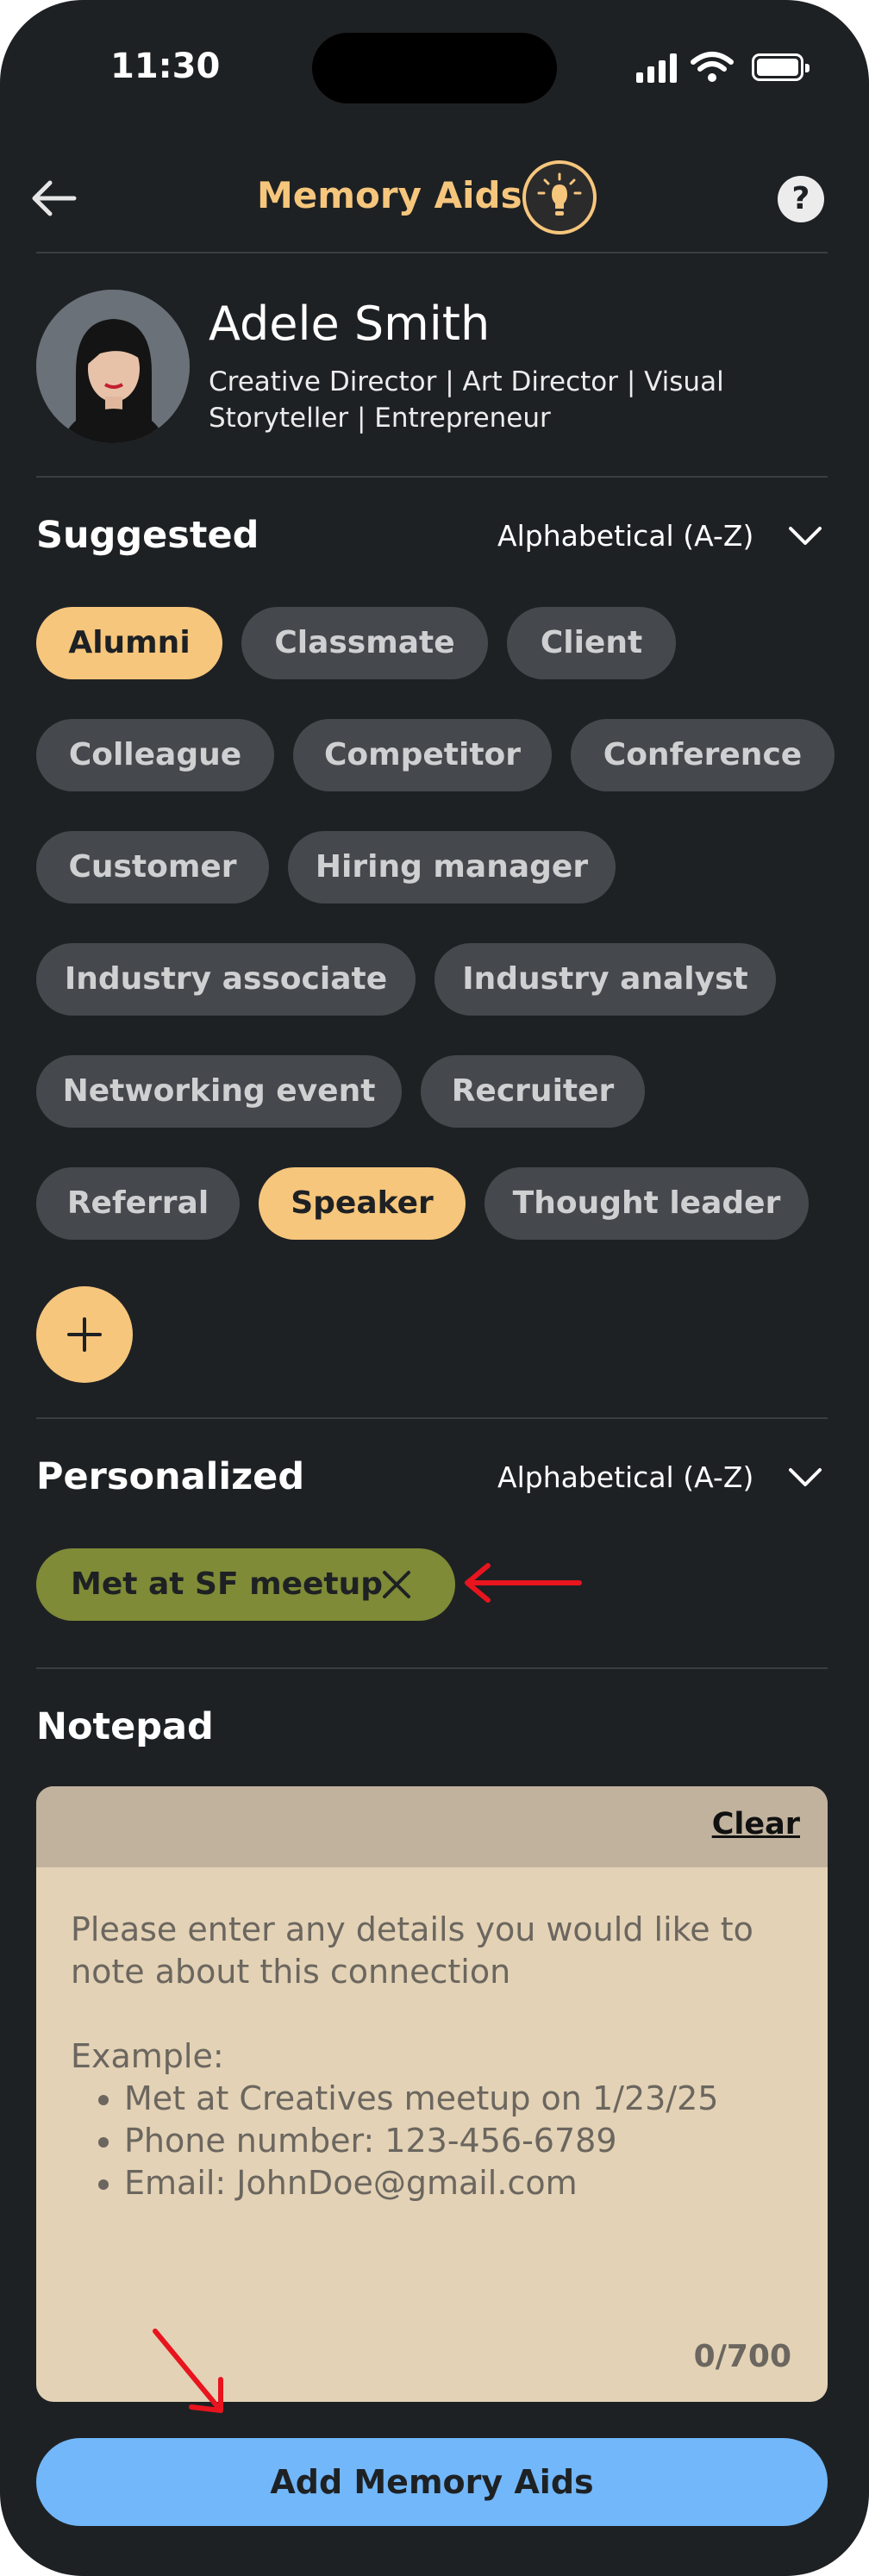 The image size is (869, 2576). I want to click on clear-button: Clear, so click(756, 1824).